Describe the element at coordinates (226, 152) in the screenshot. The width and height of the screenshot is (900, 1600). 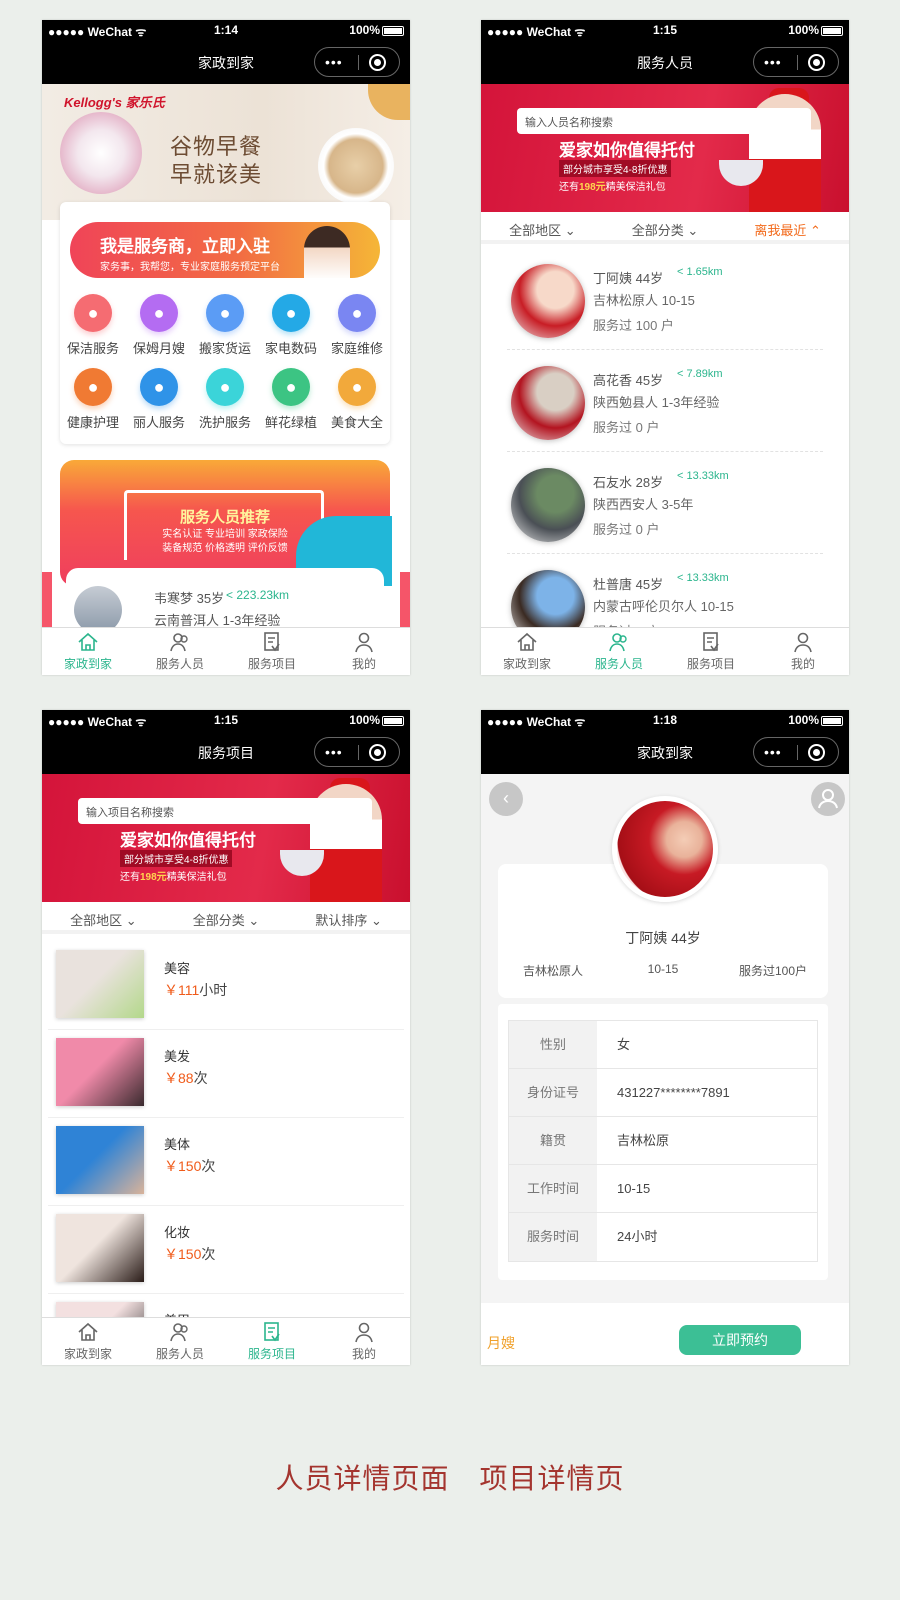
I see `promo-banner: Kellogg's 家乐氏 谷物早餐 早就该美` at that location.